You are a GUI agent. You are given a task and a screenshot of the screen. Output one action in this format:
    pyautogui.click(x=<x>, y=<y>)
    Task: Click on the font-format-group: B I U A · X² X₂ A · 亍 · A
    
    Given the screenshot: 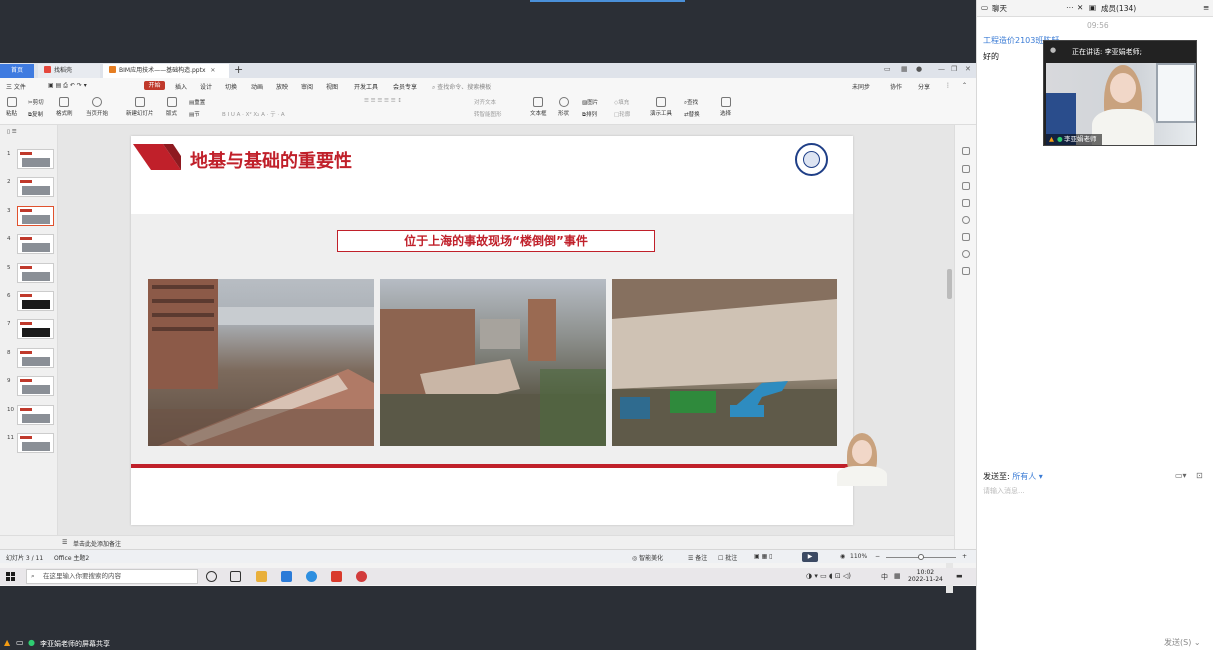 What is the action you would take?
    pyautogui.click(x=253, y=114)
    